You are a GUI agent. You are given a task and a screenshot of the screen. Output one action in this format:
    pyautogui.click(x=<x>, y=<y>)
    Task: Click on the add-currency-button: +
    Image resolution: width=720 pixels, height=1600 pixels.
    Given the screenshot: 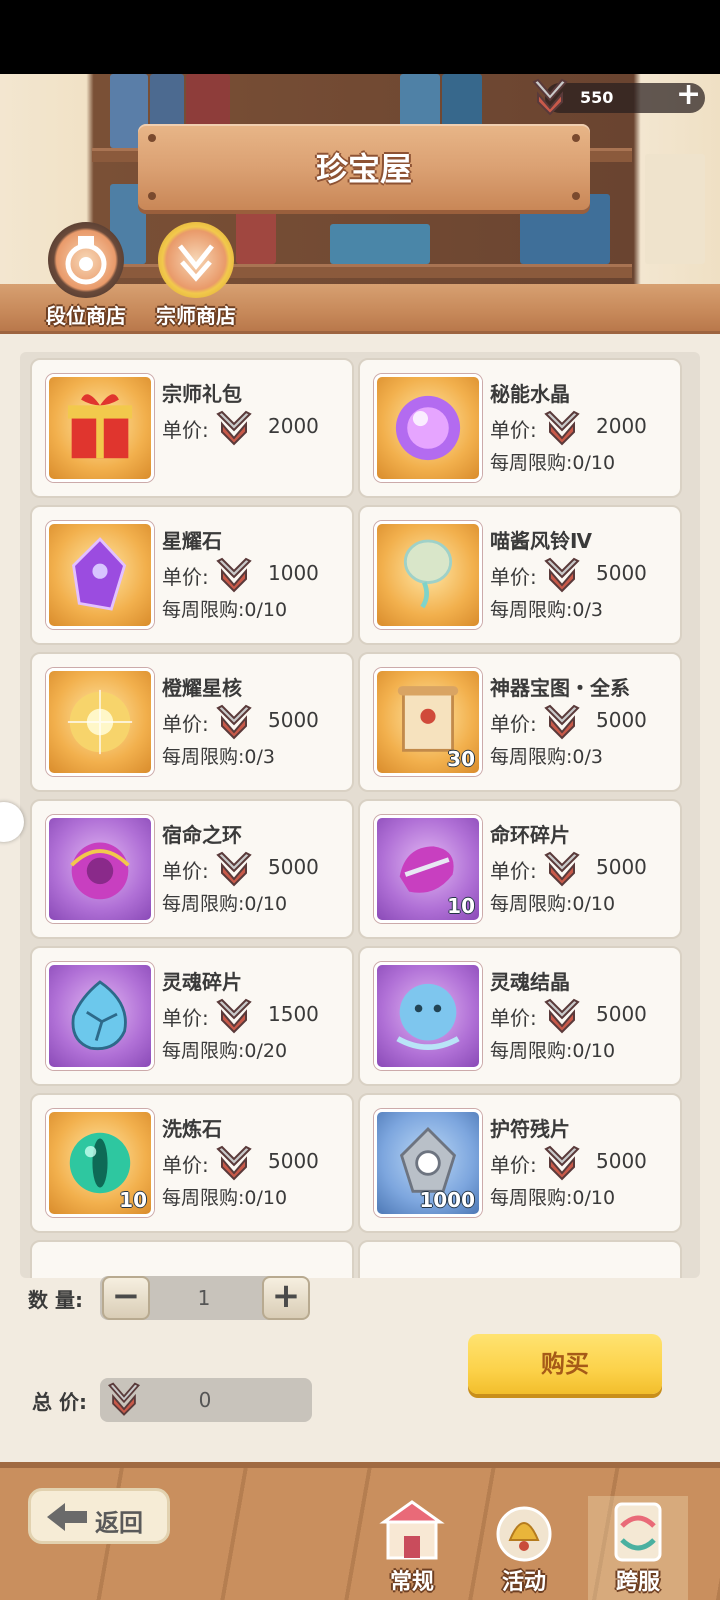 What is the action you would take?
    pyautogui.click(x=688, y=95)
    